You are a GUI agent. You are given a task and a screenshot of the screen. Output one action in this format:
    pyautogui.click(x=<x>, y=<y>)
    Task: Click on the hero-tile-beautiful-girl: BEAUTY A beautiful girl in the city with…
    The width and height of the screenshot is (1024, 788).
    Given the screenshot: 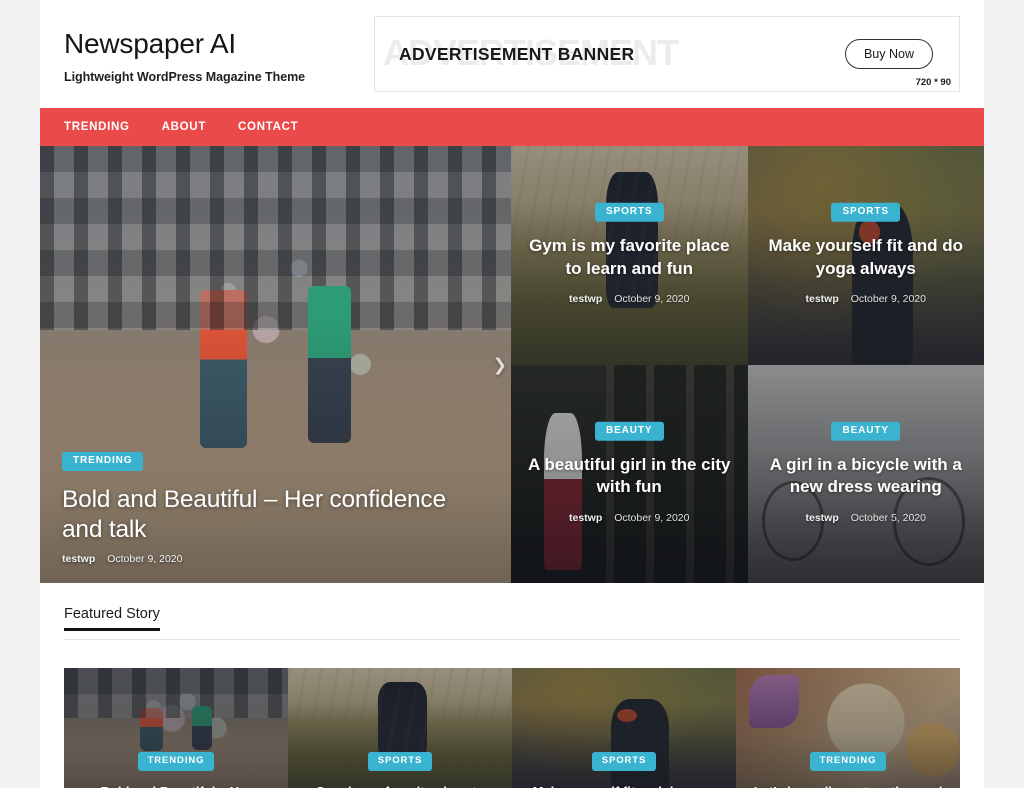 What is the action you would take?
    pyautogui.click(x=629, y=474)
    